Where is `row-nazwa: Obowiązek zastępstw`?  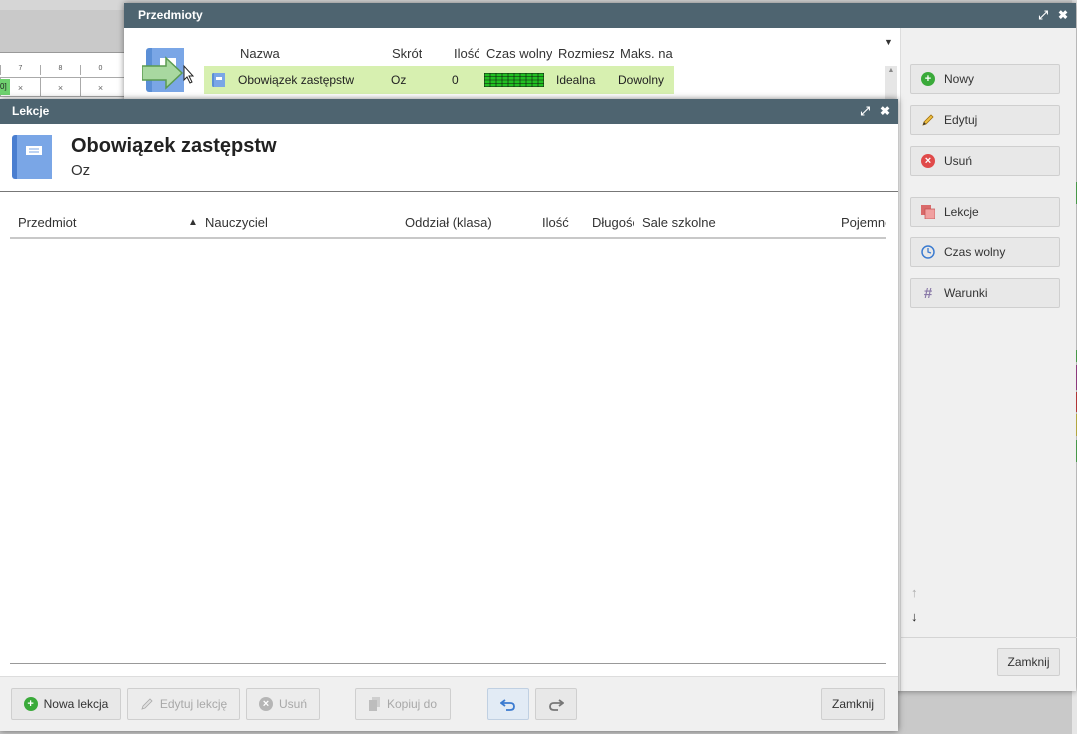
row-nazwa: Obowiązek zastępstw is located at coordinates (296, 80).